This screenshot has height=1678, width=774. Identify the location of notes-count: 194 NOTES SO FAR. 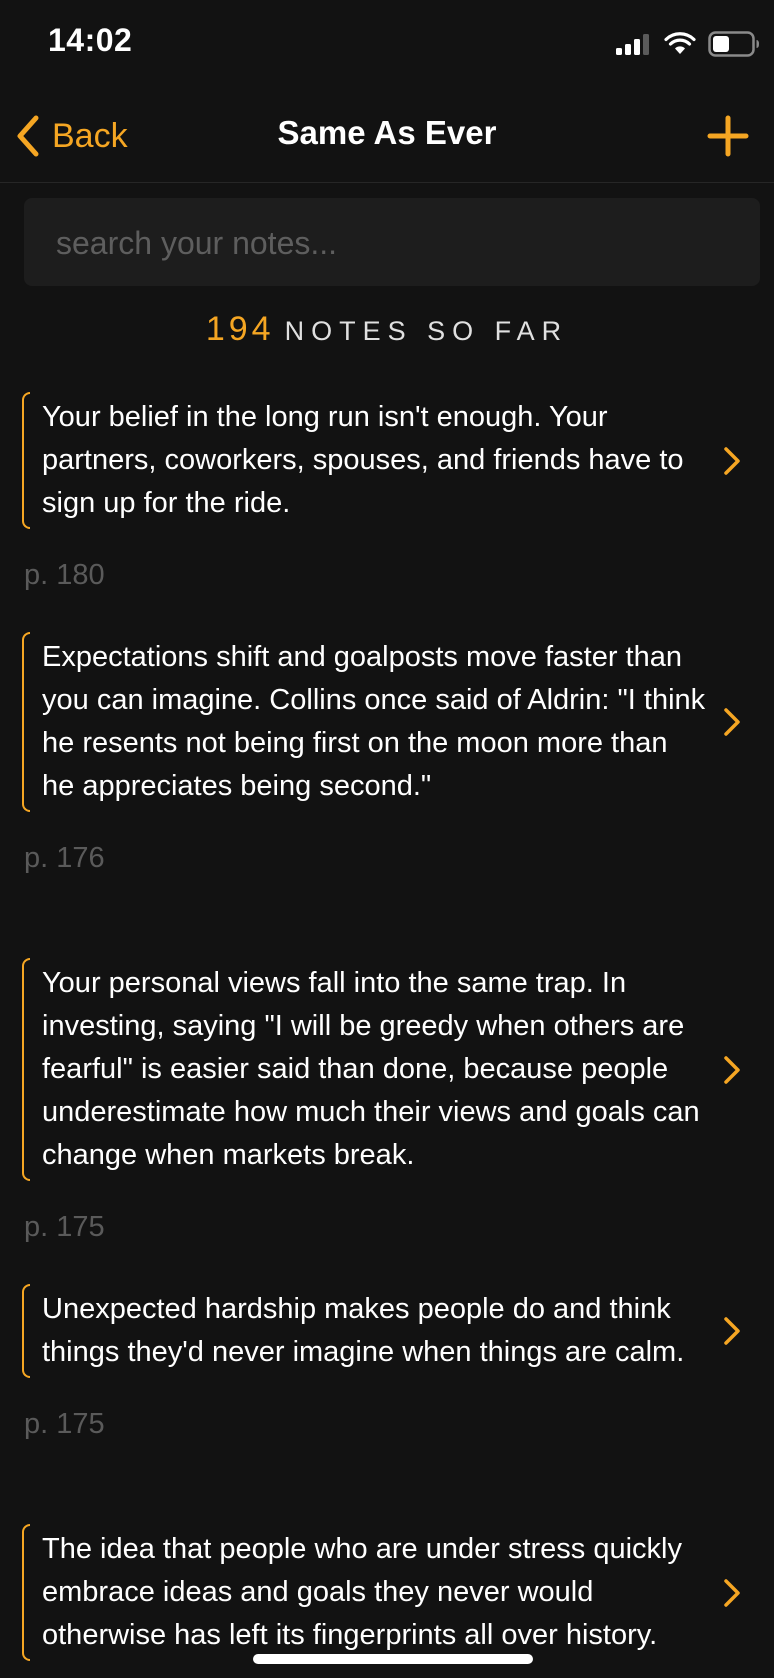
(387, 329).